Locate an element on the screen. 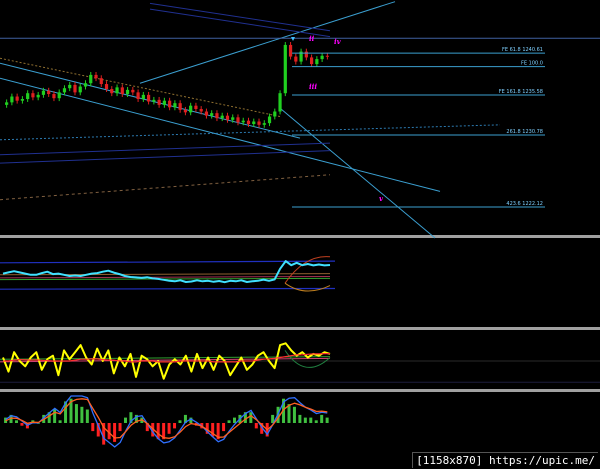  footer-watermark: [1158x870] https://upic.me/ is located at coordinates (505, 460).